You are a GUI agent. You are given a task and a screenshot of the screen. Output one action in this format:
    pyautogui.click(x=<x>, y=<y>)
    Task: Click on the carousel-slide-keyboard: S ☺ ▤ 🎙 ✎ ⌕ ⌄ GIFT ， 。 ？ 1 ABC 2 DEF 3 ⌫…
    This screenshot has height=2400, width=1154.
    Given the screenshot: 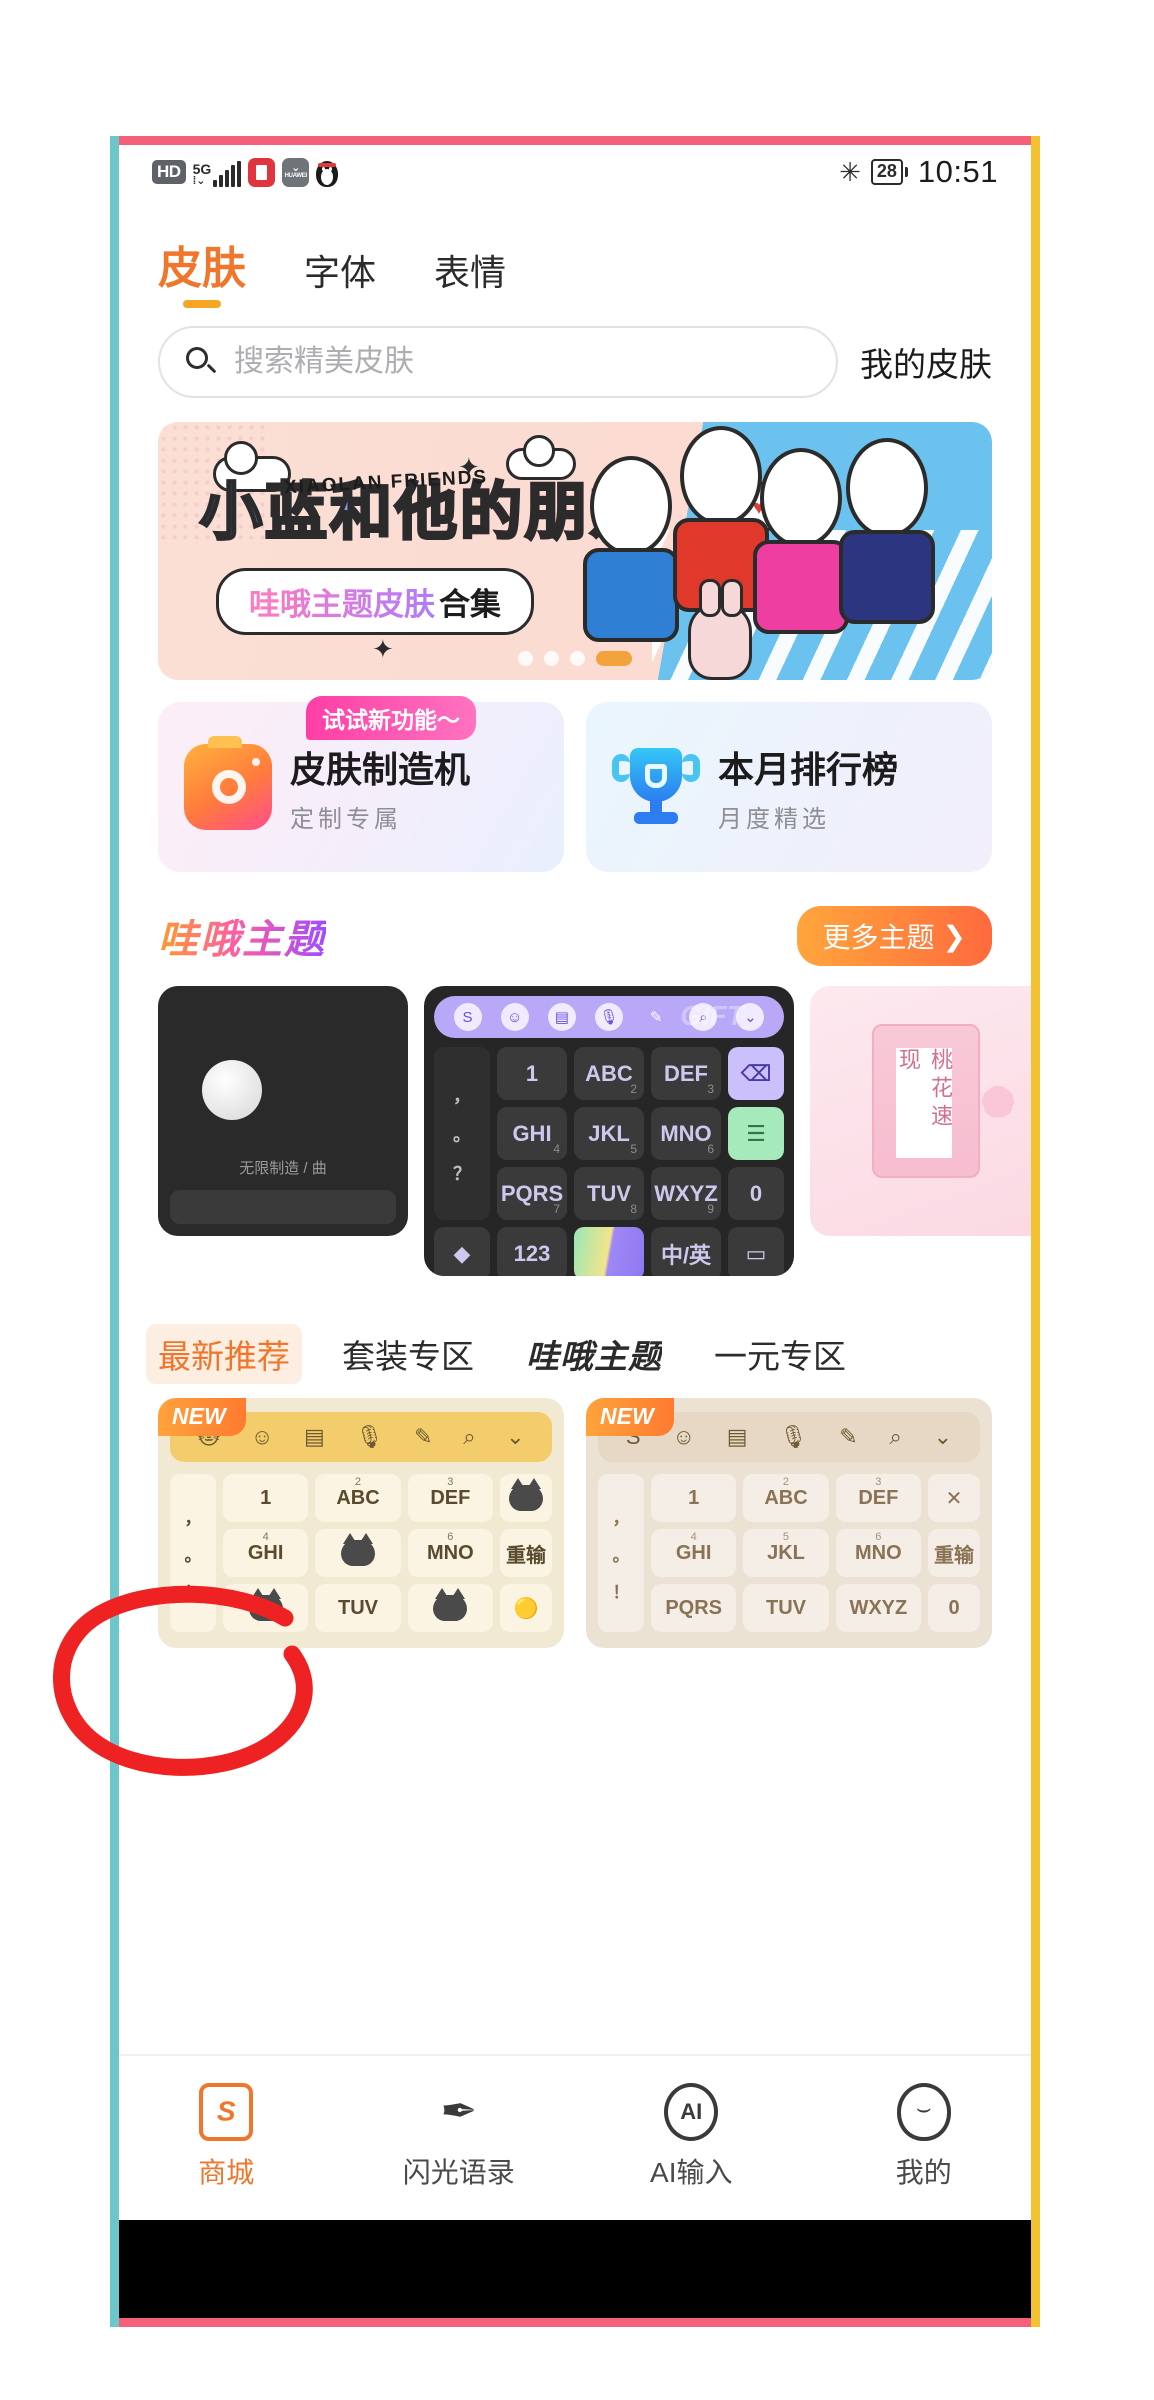 What is the action you would take?
    pyautogui.click(x=609, y=1131)
    